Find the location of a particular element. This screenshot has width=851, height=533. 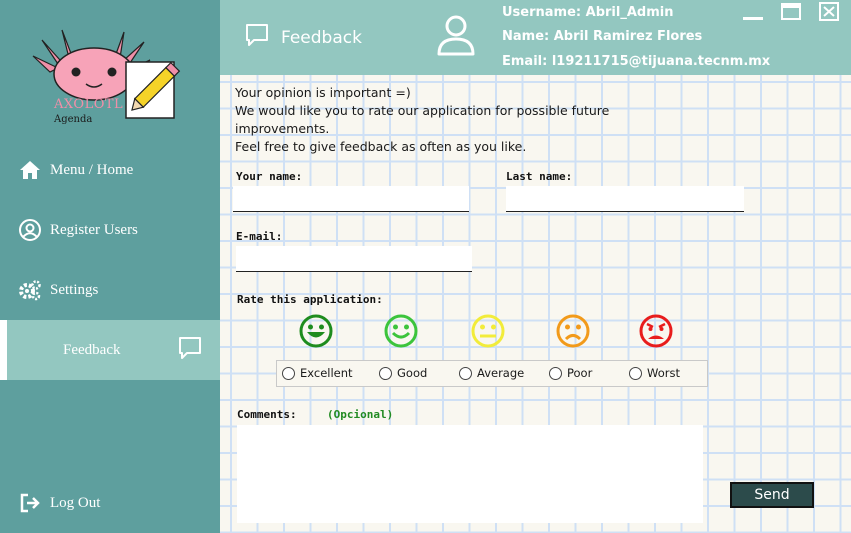

happy-face-icon is located at coordinates (401, 331).